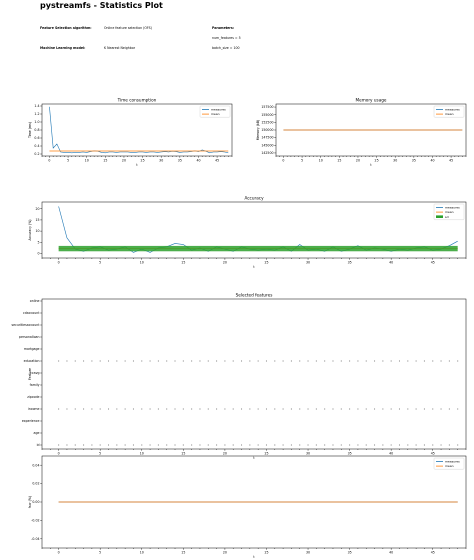  I want to click on chart-title: Accuracy, so click(254, 198).